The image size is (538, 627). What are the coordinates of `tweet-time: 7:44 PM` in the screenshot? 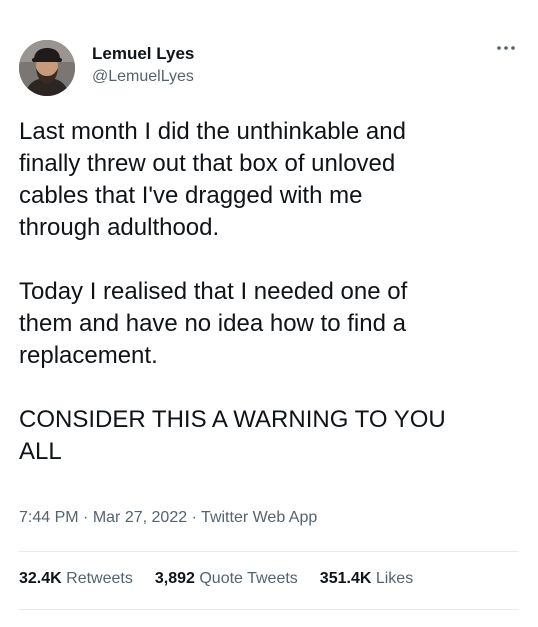 It's located at (49, 517).